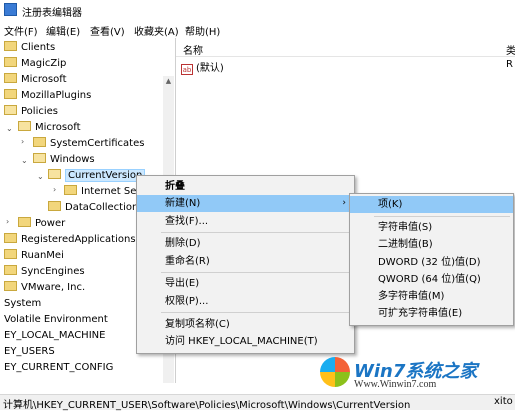 This screenshot has height=411, width=515. I want to click on tree-item: DataCollection, so click(93, 208).